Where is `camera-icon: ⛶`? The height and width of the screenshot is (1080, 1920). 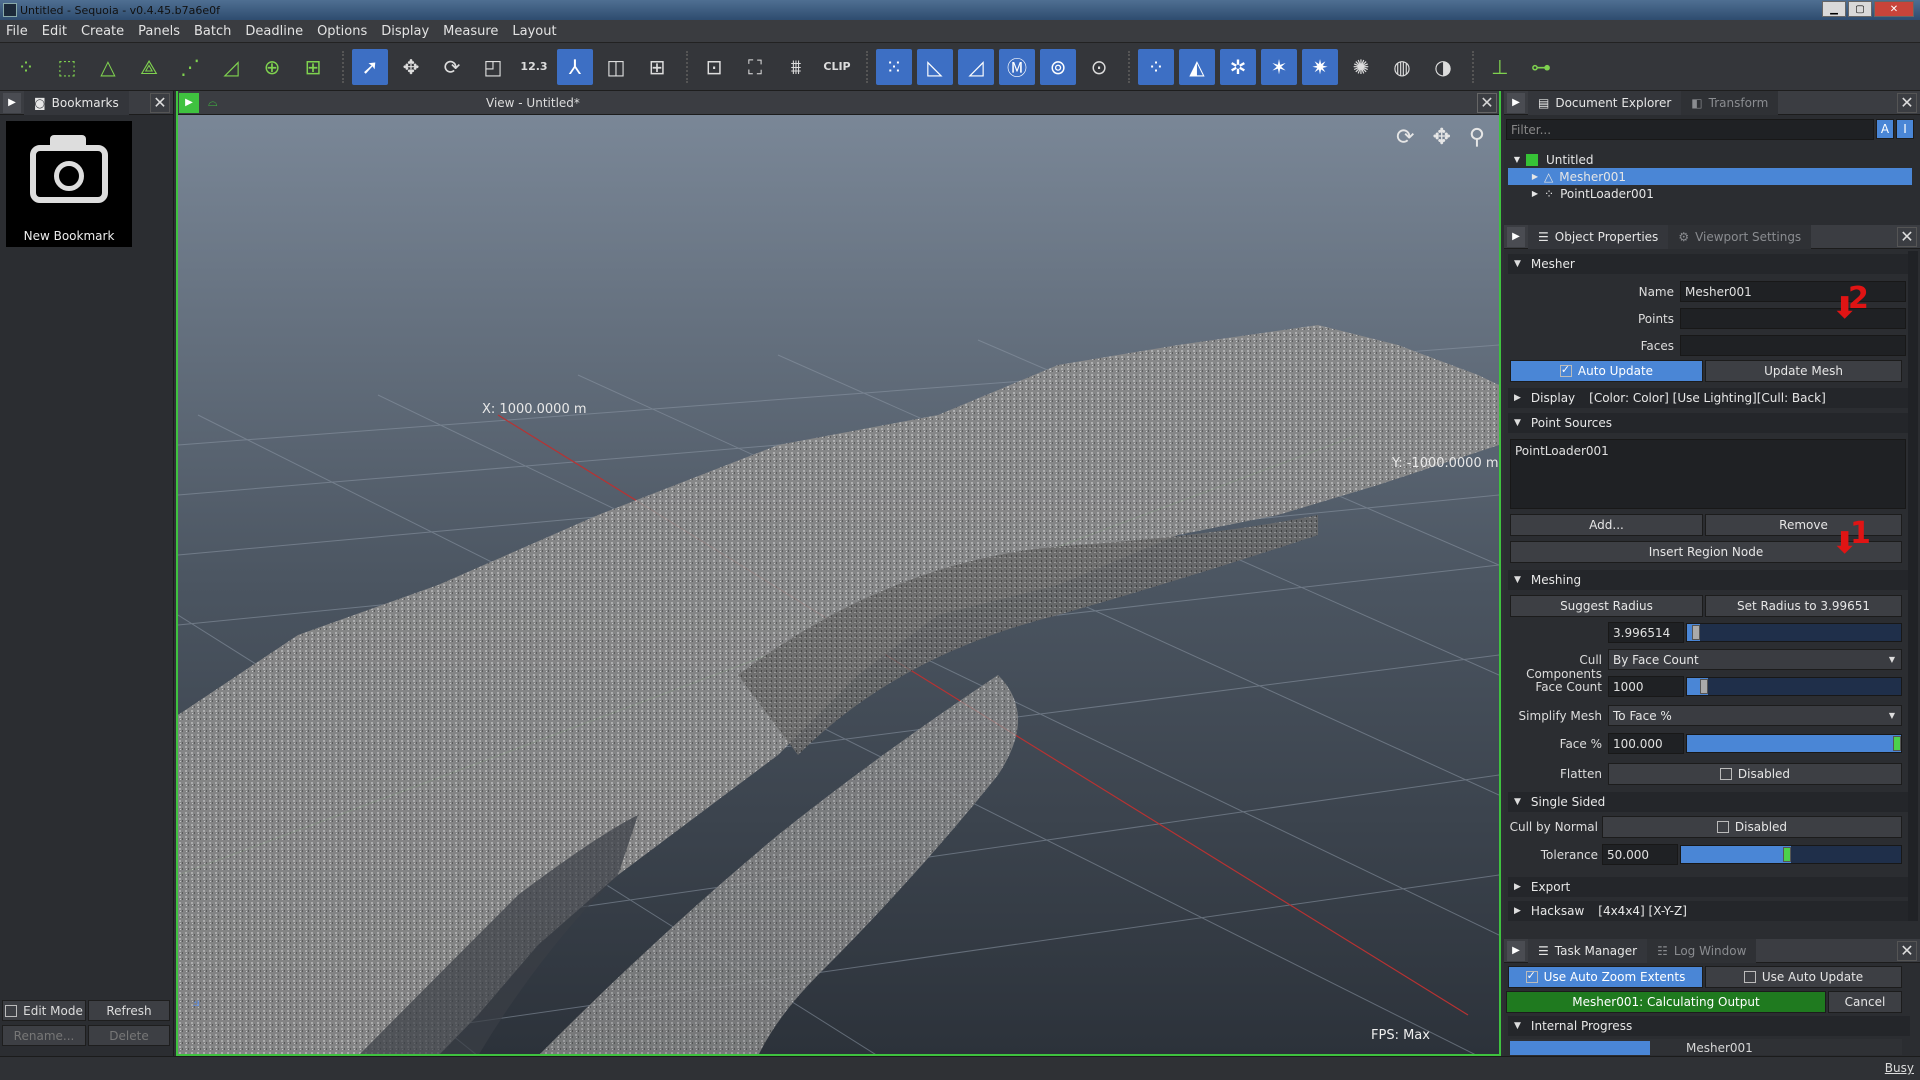 camera-icon: ⛶ is located at coordinates (755, 67).